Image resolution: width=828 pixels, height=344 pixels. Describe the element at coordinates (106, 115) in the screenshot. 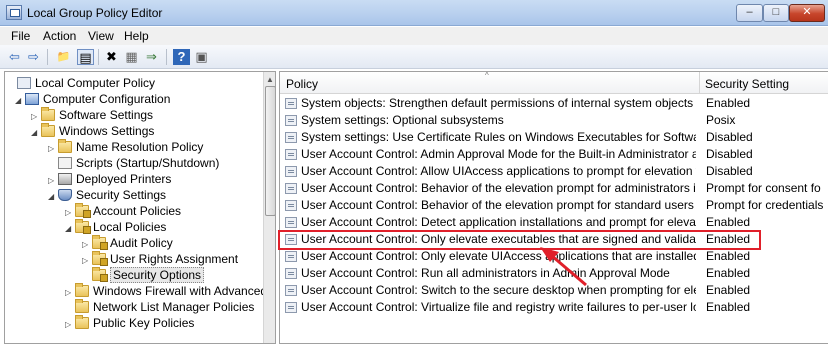

I see `tree-node-label: Software Settings` at that location.